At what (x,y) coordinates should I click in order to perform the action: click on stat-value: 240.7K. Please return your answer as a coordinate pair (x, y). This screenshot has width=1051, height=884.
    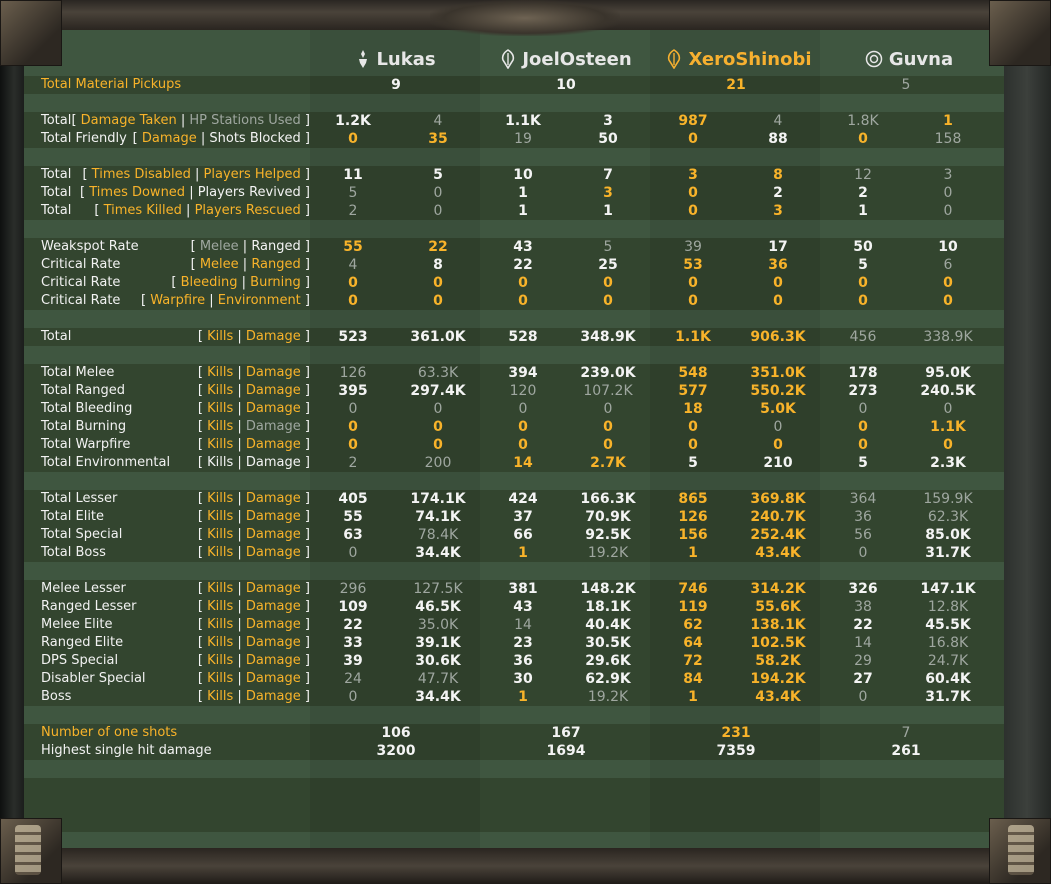
    Looking at the image, I should click on (778, 517).